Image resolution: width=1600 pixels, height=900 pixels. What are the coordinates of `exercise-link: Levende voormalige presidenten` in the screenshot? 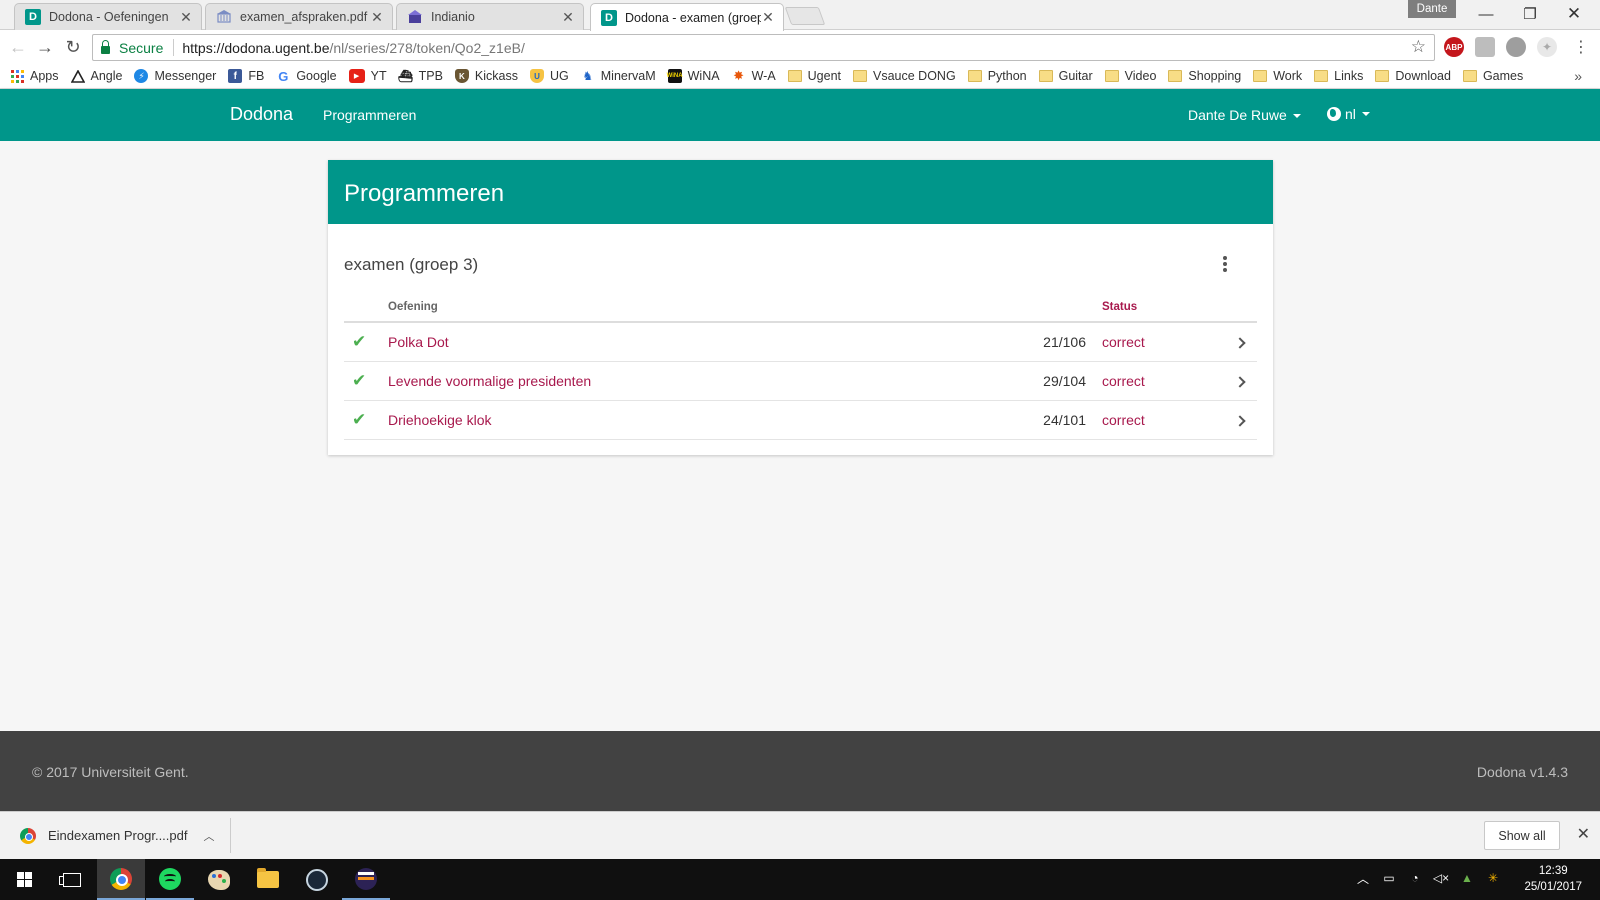 It's located at (690, 381).